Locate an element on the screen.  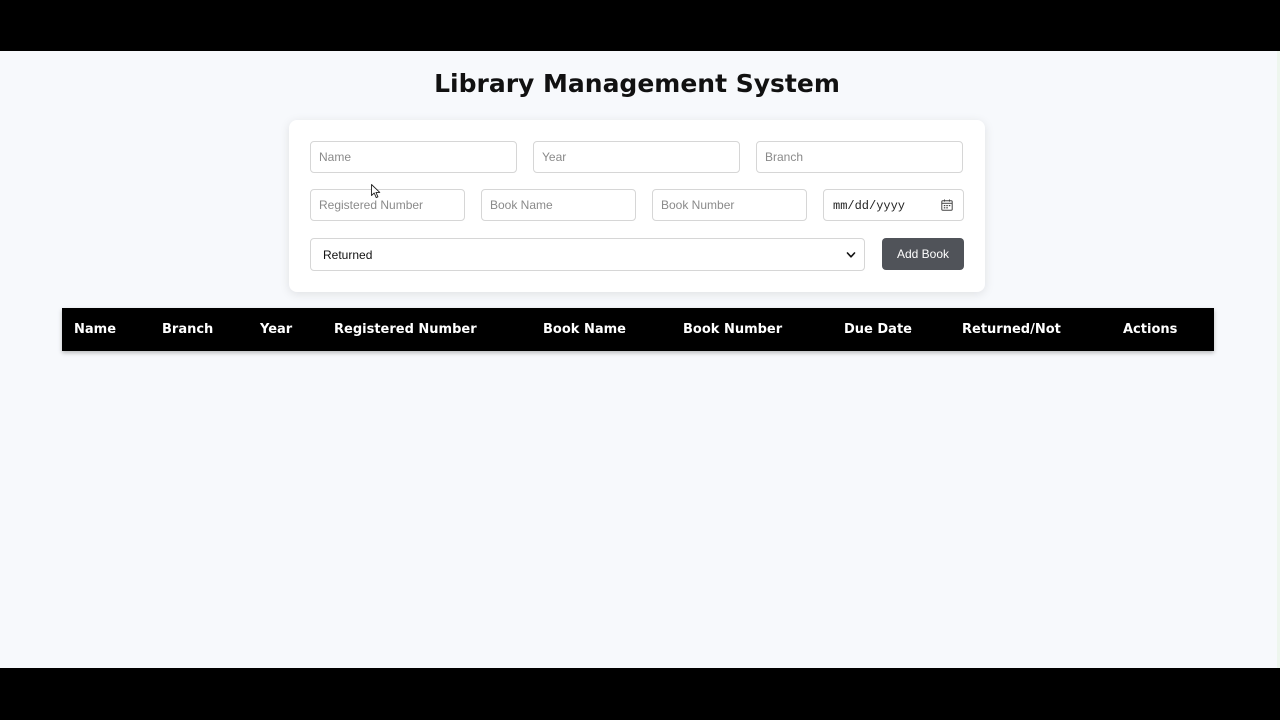
column-header-book-number: Book Number is located at coordinates (733, 329).